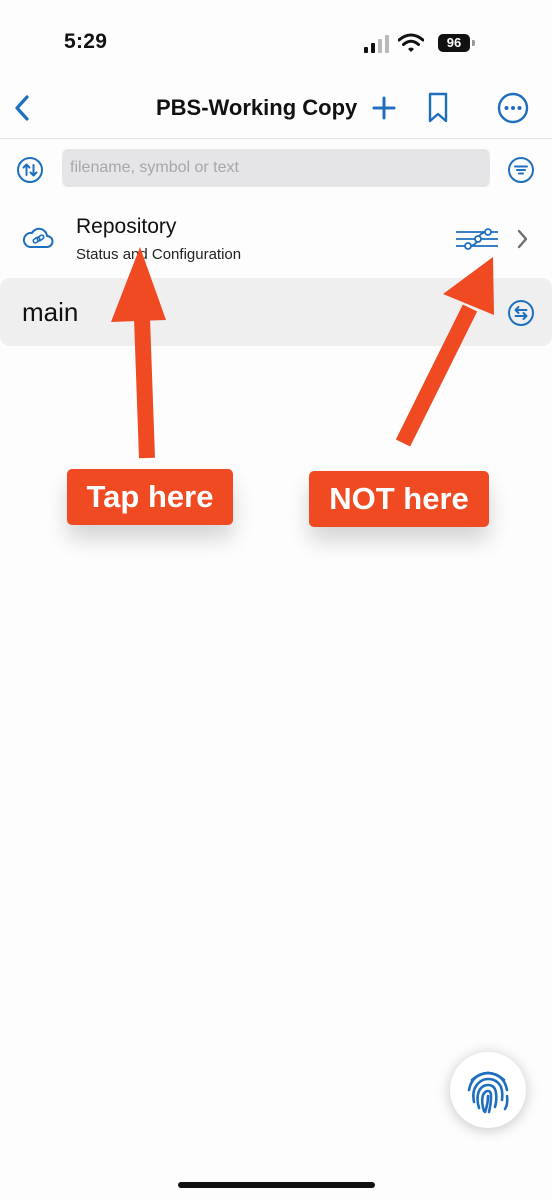 The image size is (552, 1200). I want to click on fingerprint-button, so click(488, 1090).